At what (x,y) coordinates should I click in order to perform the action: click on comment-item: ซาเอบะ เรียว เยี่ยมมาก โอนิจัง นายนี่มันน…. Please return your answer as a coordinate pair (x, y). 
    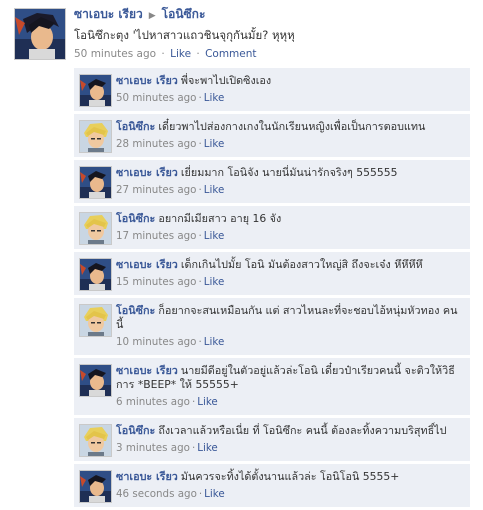
    Looking at the image, I should click on (272, 182).